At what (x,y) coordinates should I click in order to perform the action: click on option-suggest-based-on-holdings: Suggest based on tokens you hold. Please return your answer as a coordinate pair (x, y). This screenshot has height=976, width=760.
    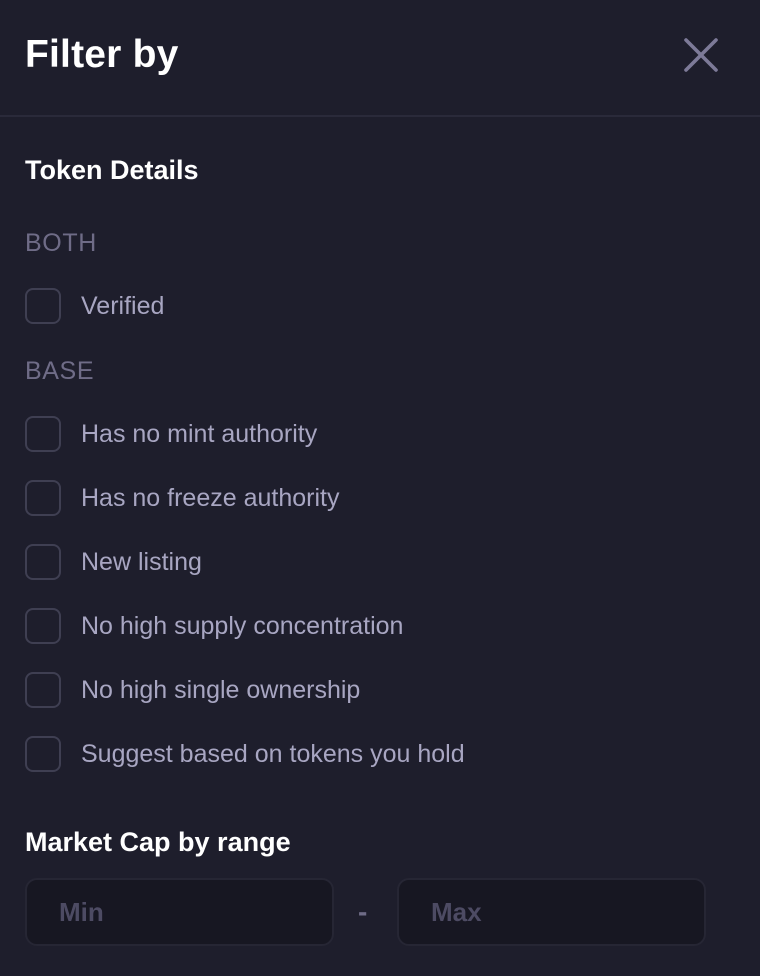
    Looking at the image, I should click on (245, 754).